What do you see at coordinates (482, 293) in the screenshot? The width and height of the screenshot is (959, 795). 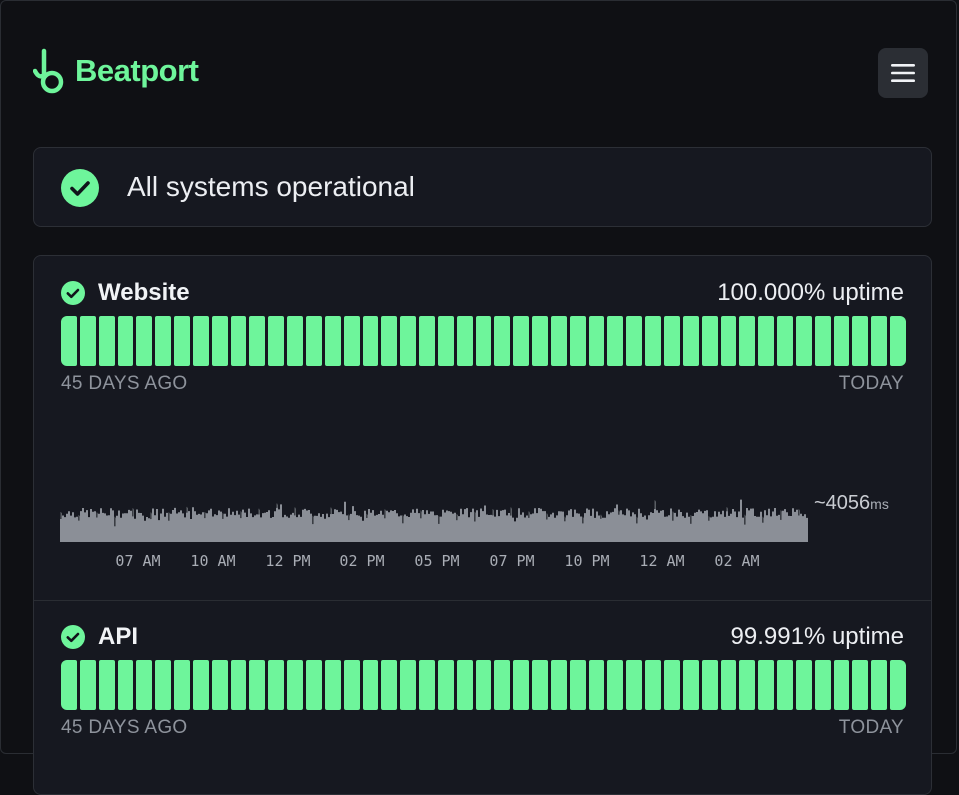 I see `component-header: Website 100.000% uptime` at bounding box center [482, 293].